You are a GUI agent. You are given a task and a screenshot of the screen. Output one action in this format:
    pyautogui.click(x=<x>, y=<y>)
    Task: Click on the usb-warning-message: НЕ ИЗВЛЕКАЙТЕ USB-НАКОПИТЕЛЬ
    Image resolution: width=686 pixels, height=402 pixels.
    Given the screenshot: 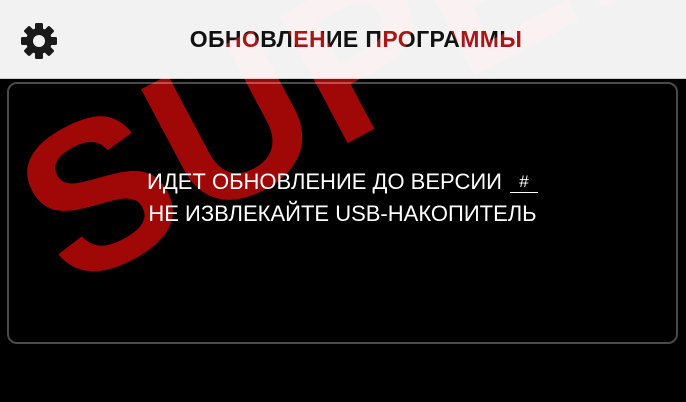 What is the action you would take?
    pyautogui.click(x=342, y=213)
    